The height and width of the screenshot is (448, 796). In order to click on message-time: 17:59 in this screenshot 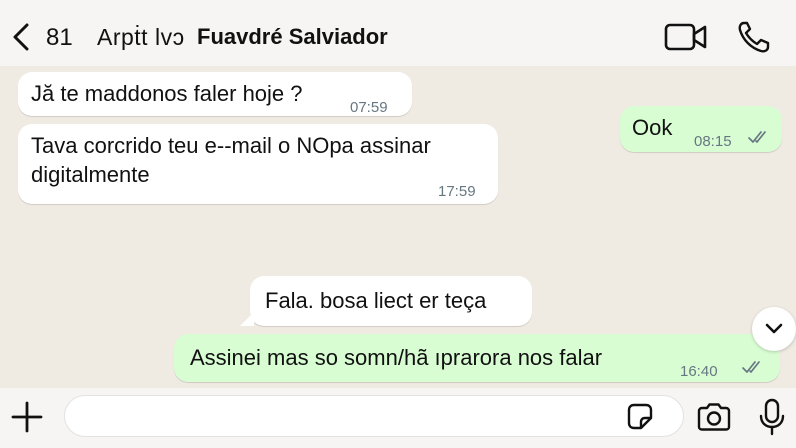, I will do `click(457, 191)`.